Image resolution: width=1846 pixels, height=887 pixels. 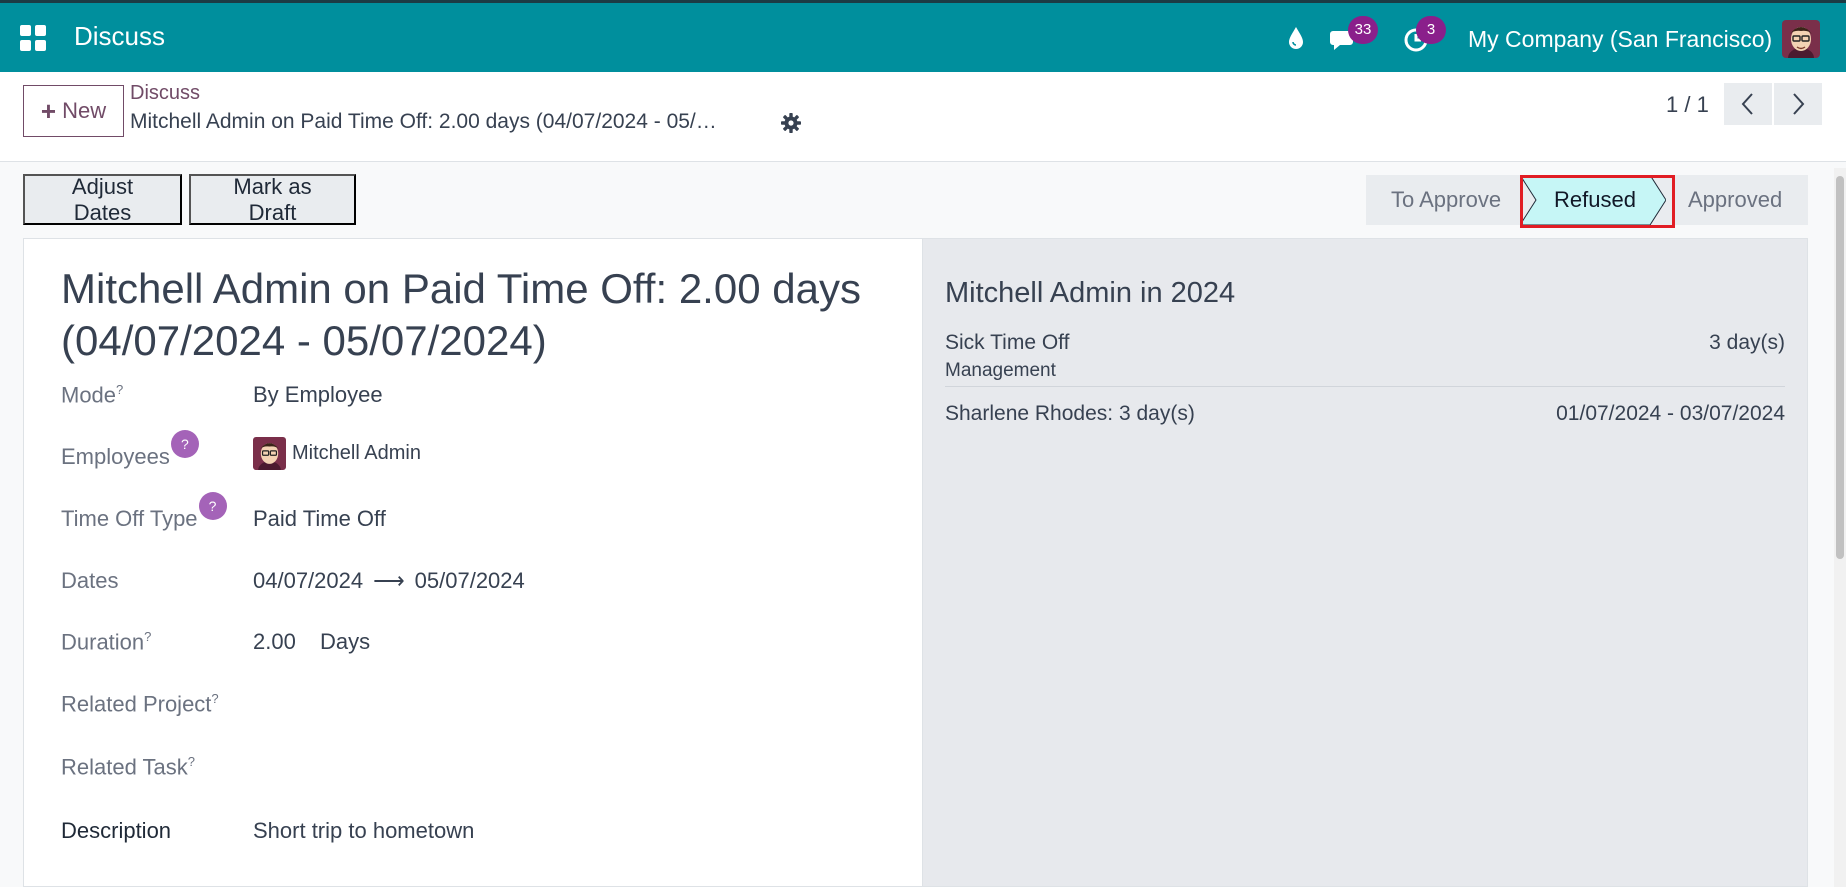 I want to click on adjust-dates-button: Adjust Dates, so click(x=102, y=199).